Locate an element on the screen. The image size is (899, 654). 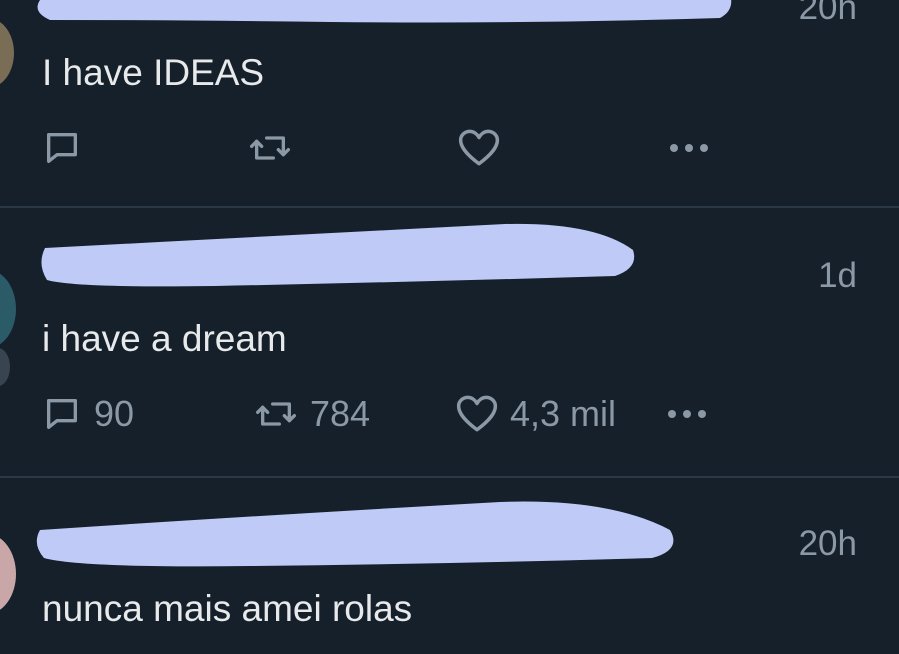
like-button is located at coordinates (479, 148).